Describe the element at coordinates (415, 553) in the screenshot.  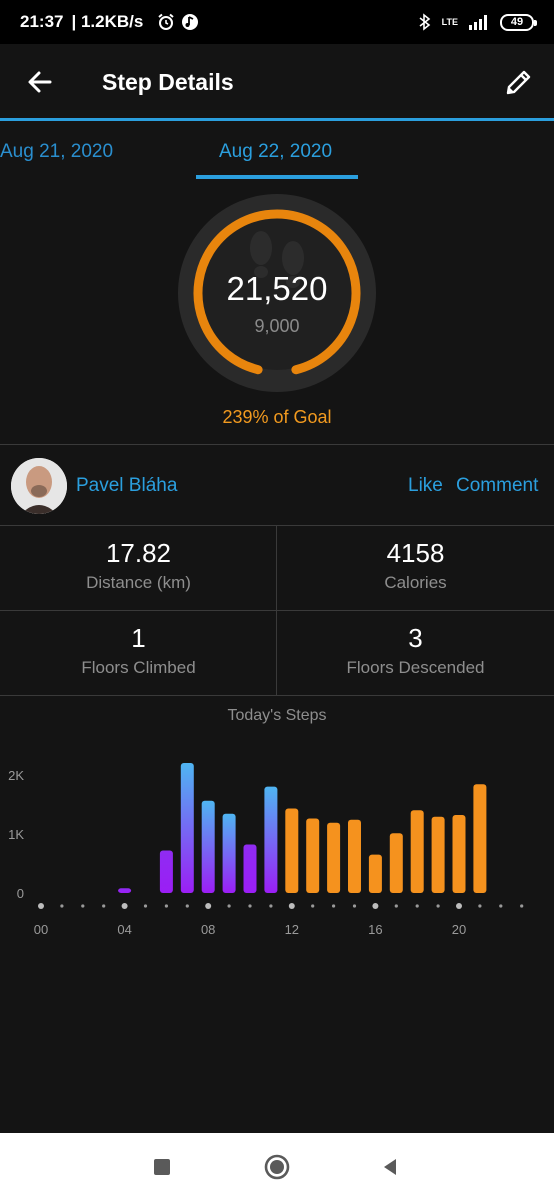
I see `calories-value: 4158` at that location.